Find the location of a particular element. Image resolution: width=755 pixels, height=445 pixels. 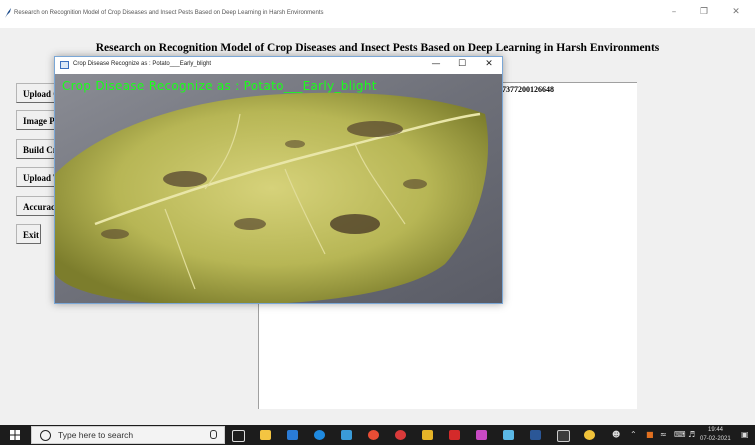

task-view-icon is located at coordinates (238, 436).